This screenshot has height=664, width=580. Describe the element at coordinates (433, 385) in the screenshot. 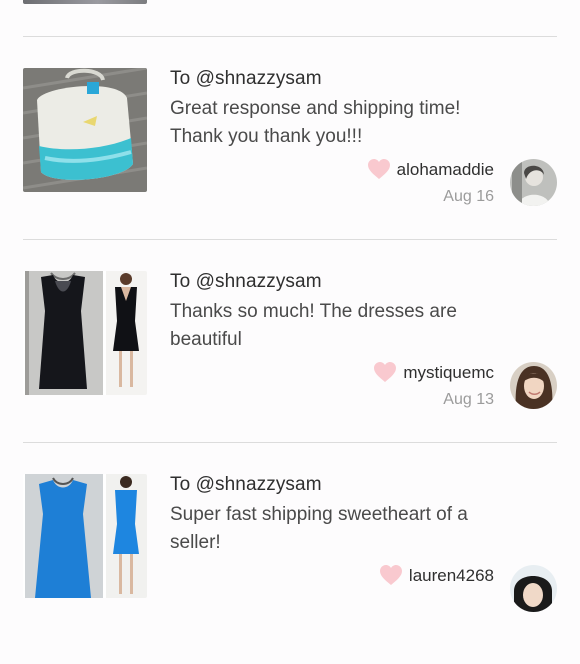

I see `review-meta: mystiquemc Aug 13` at that location.